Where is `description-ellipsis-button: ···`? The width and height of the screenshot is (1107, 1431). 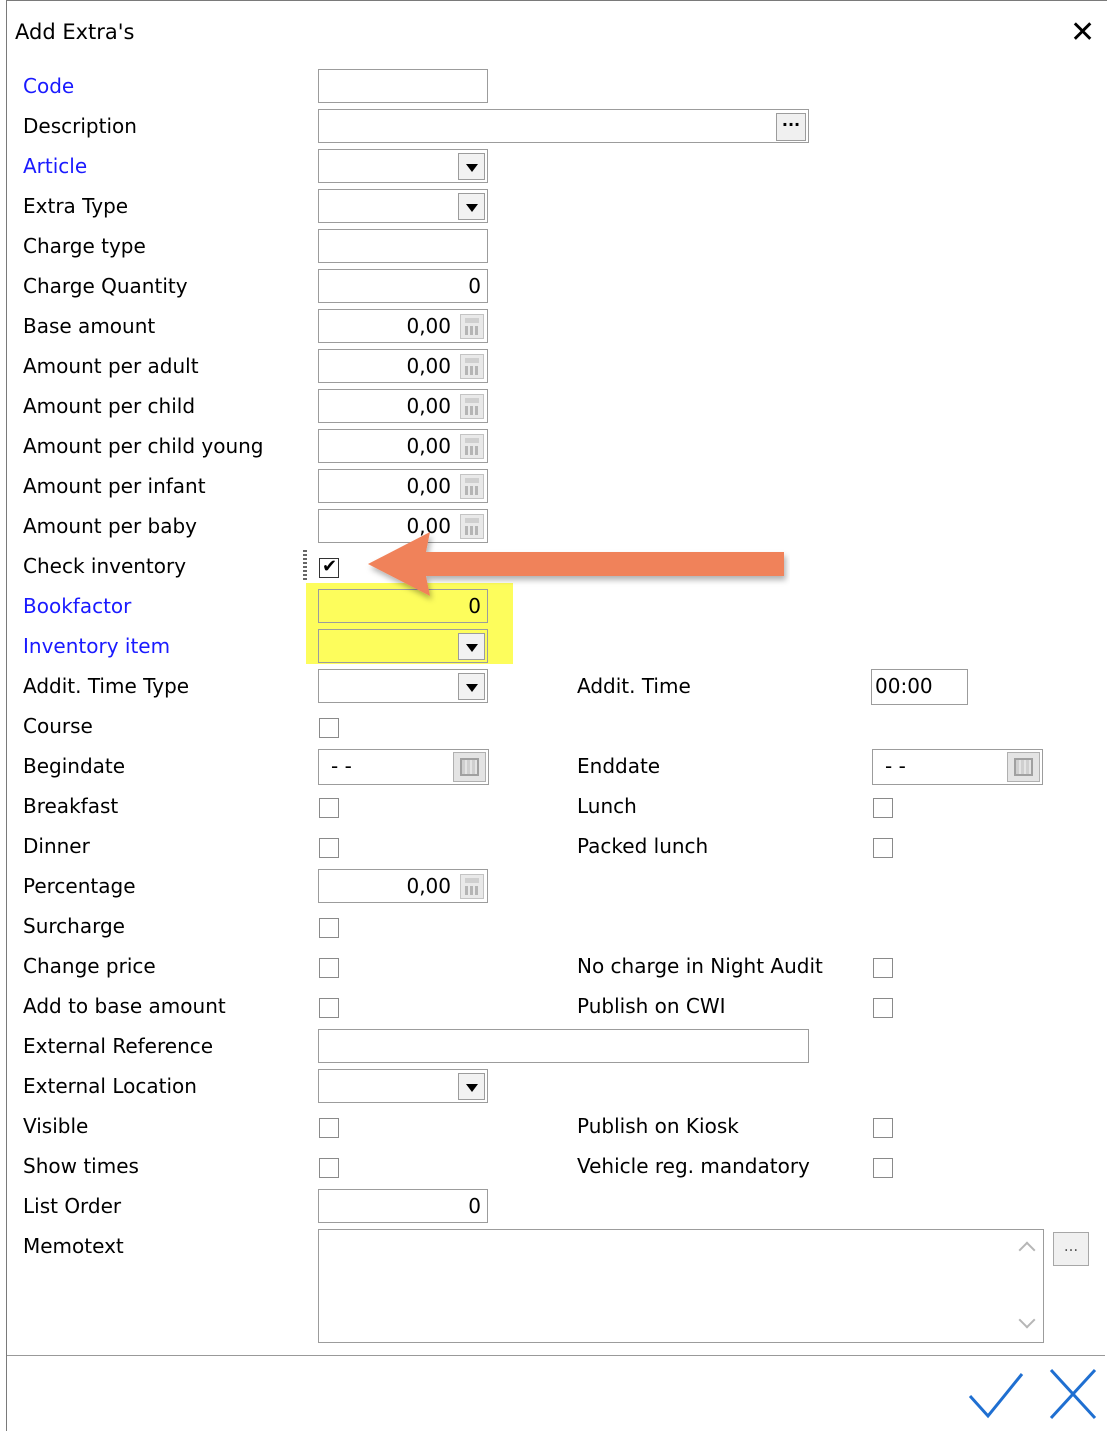
description-ellipsis-button: ··· is located at coordinates (791, 127).